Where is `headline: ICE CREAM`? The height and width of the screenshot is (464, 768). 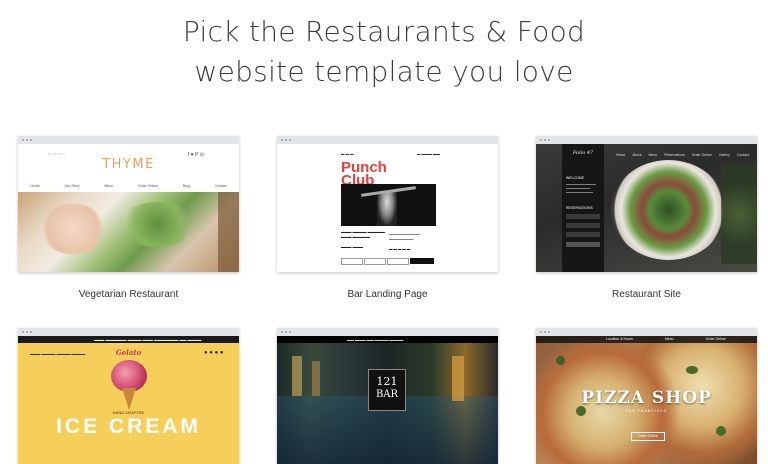
headline: ICE CREAM is located at coordinates (128, 426).